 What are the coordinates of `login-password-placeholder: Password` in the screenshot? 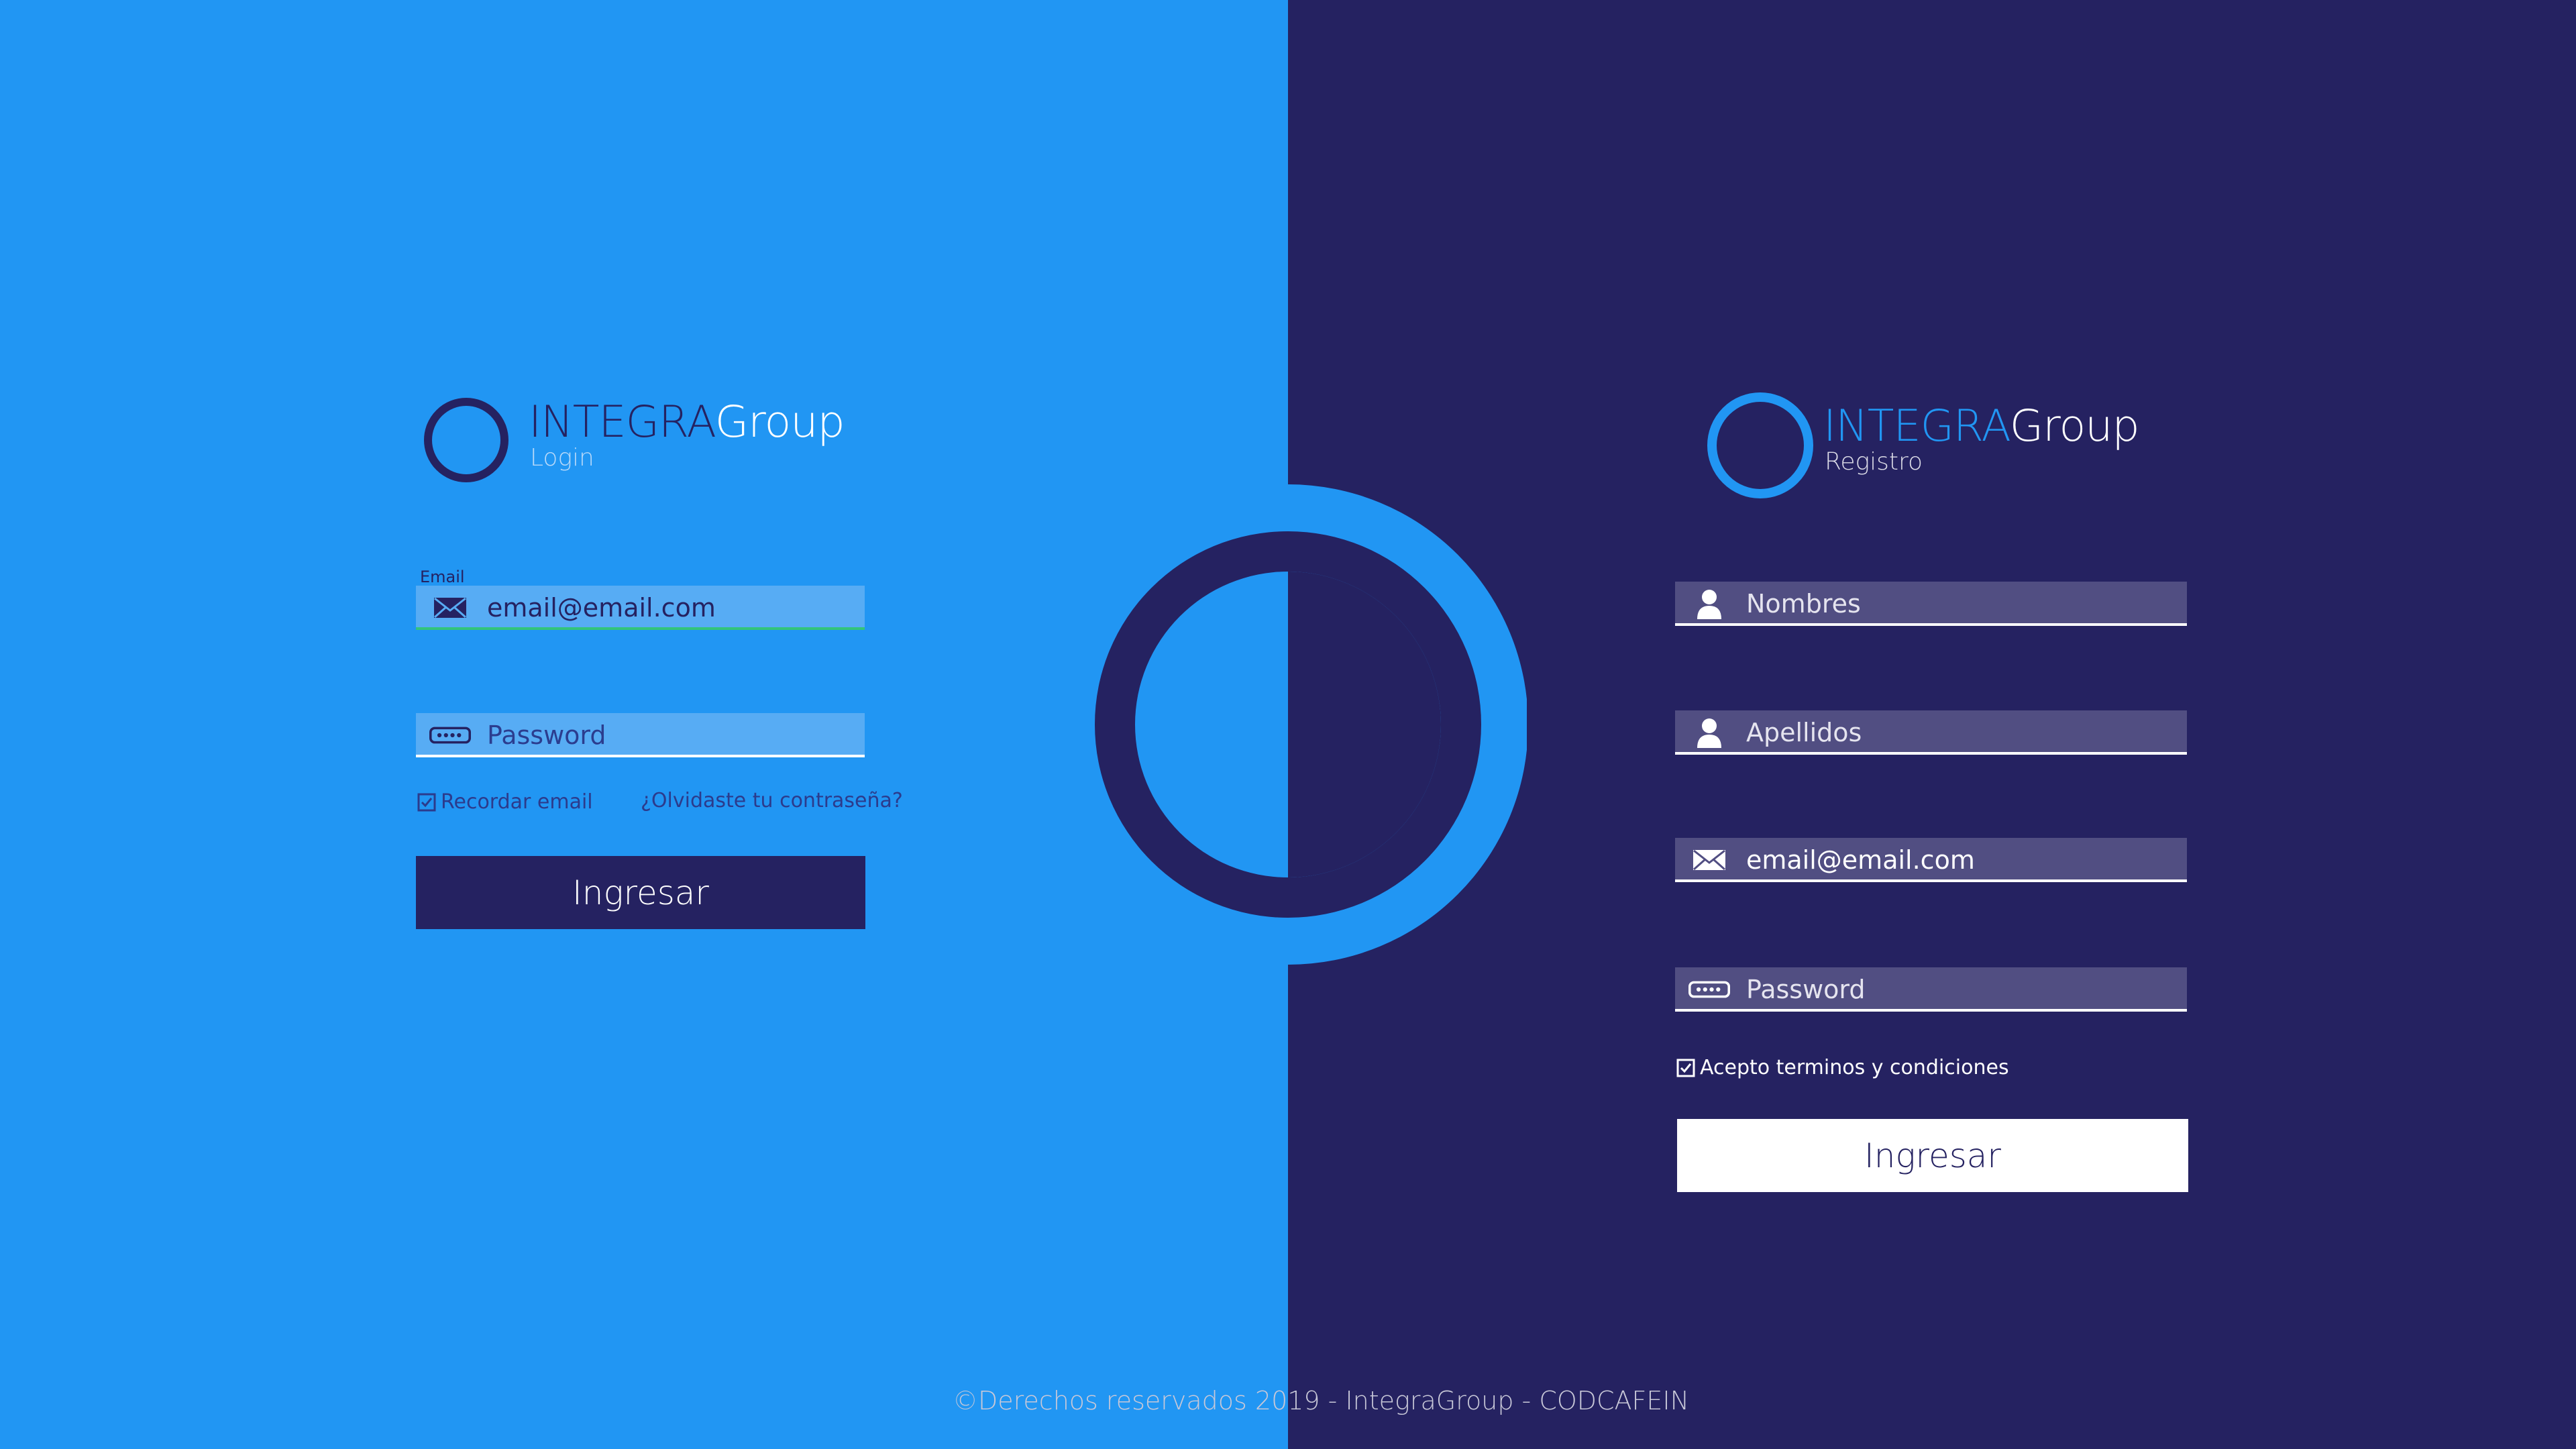 It's located at (546, 735).